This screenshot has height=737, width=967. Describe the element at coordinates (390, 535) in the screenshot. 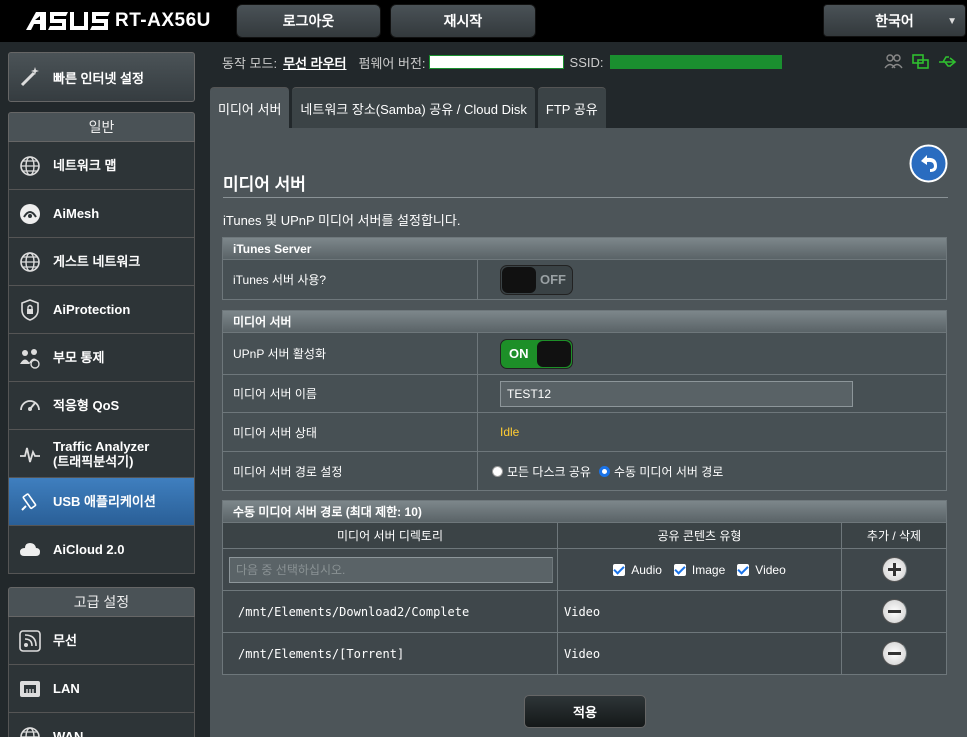

I see `col-directory: 미디어 서버 디렉토리` at that location.